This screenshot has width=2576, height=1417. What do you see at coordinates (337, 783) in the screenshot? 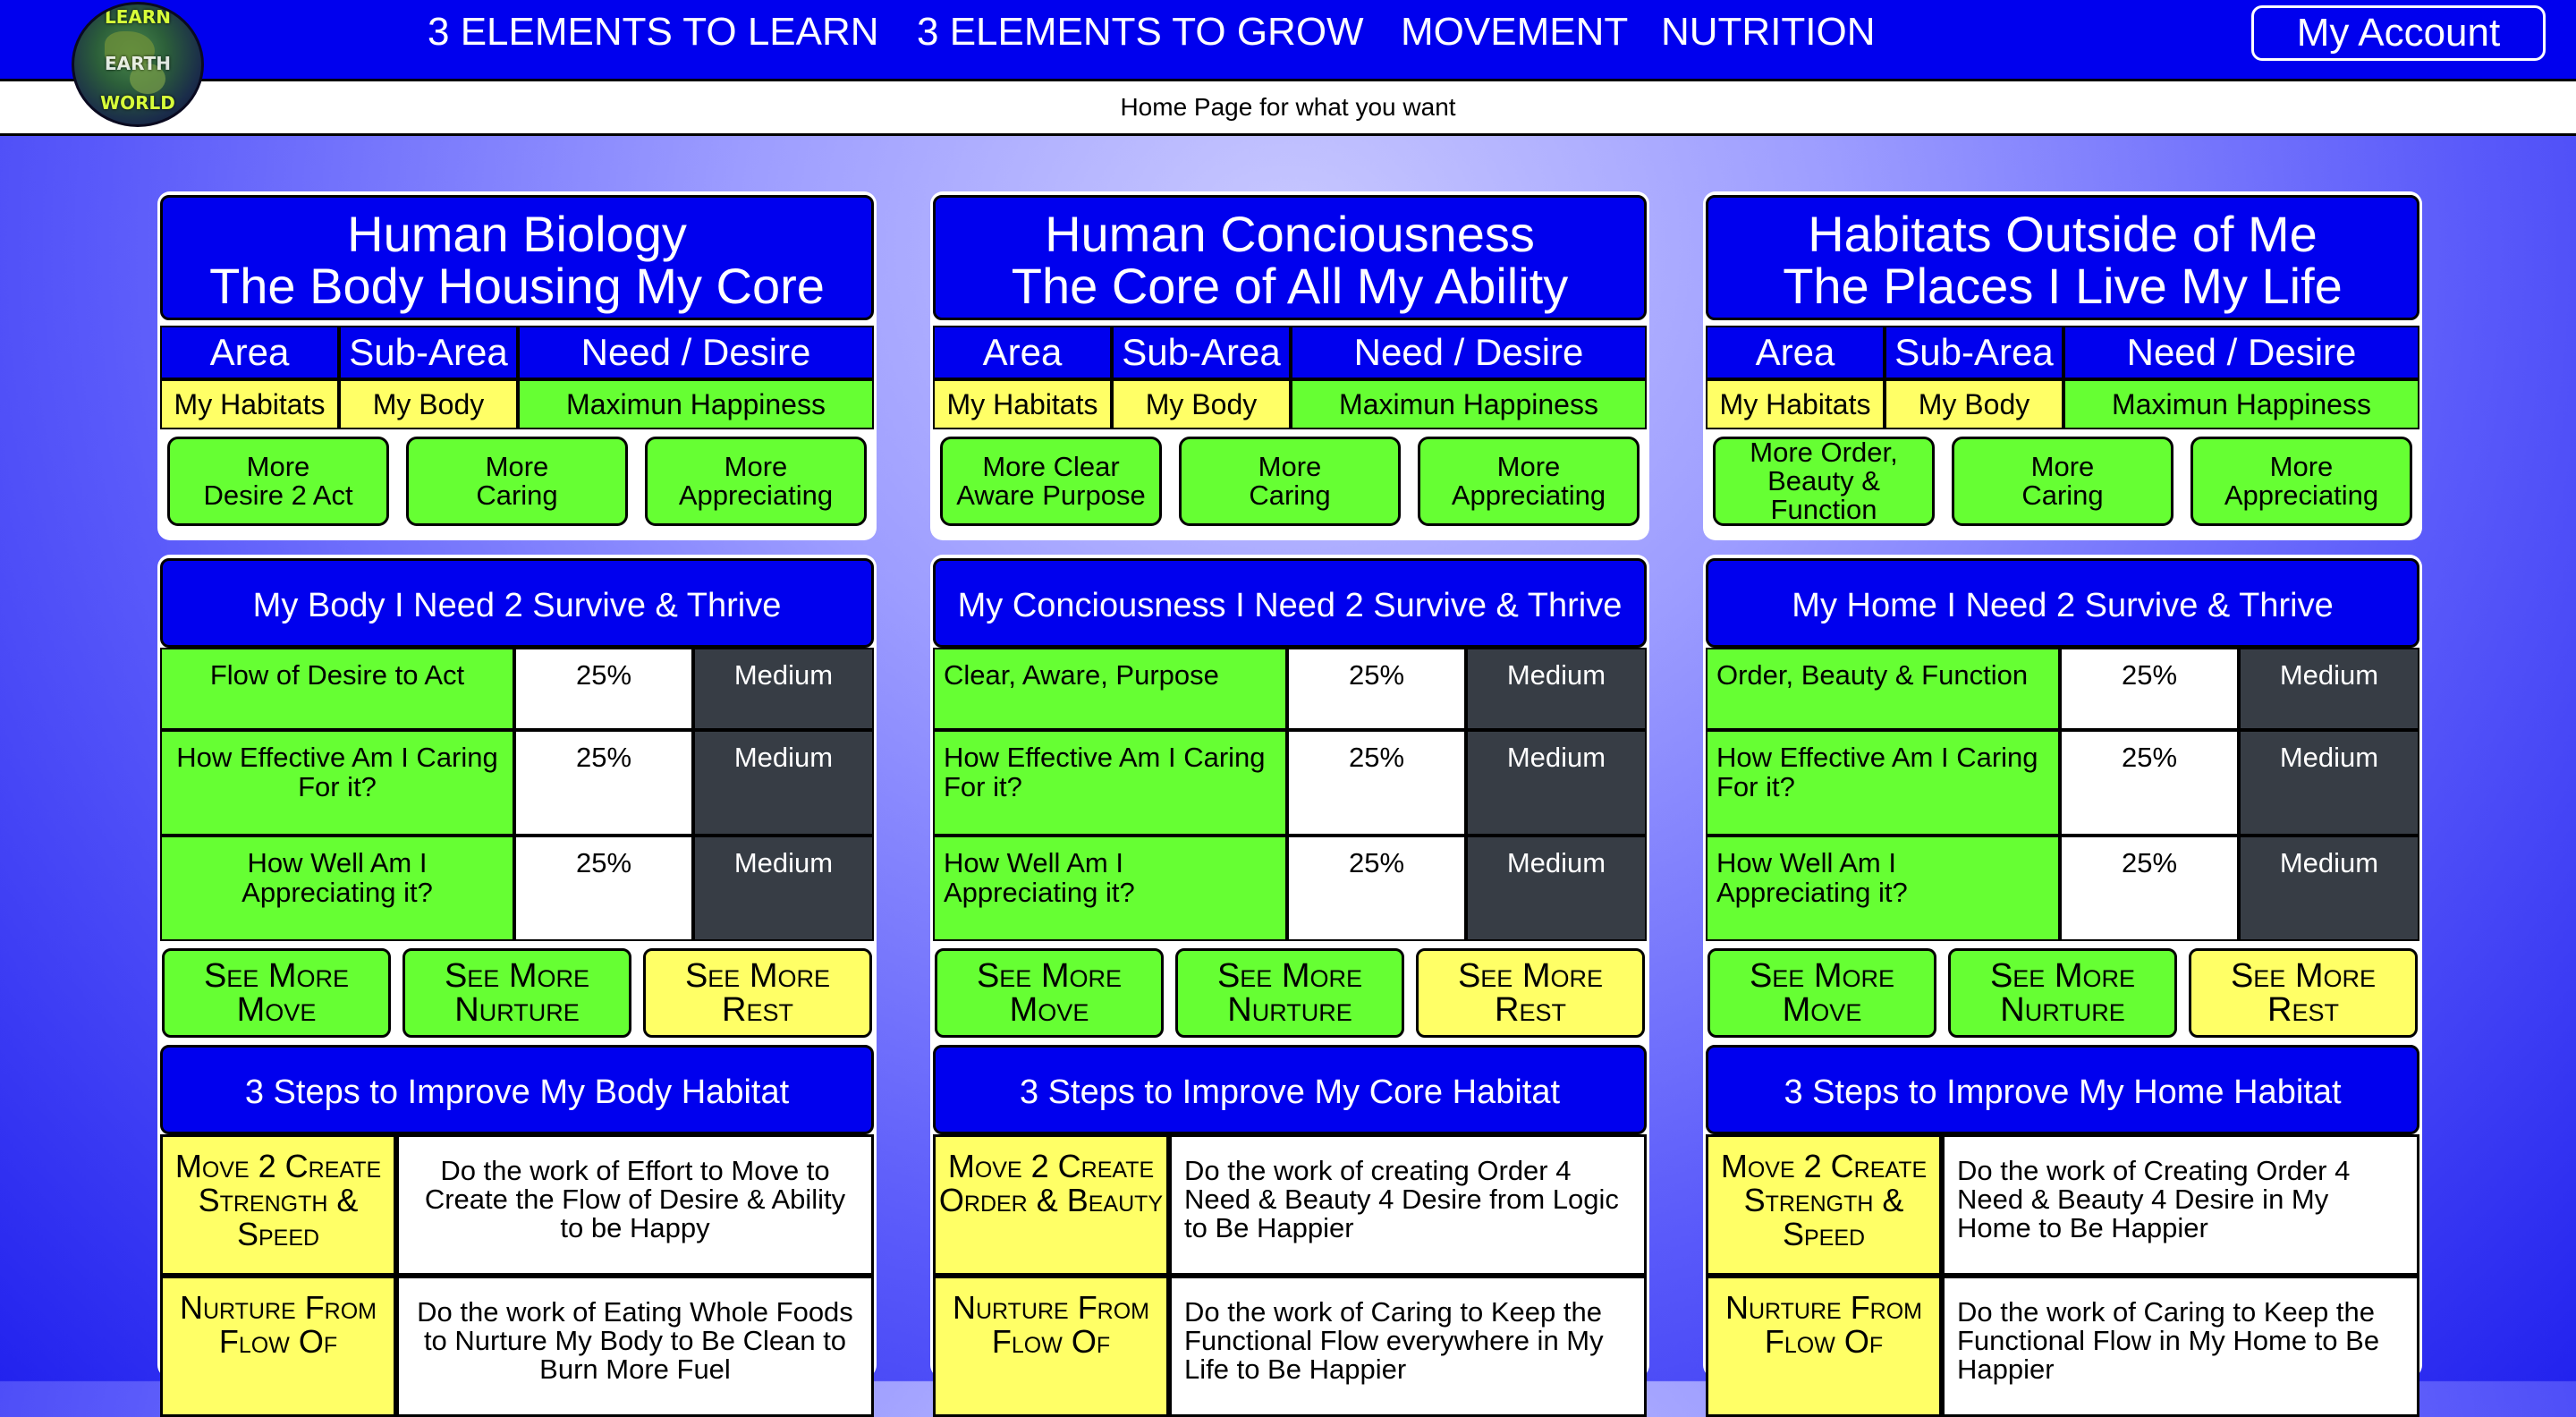
I see `metric-label: How Effective Am I Caring For it?` at bounding box center [337, 783].